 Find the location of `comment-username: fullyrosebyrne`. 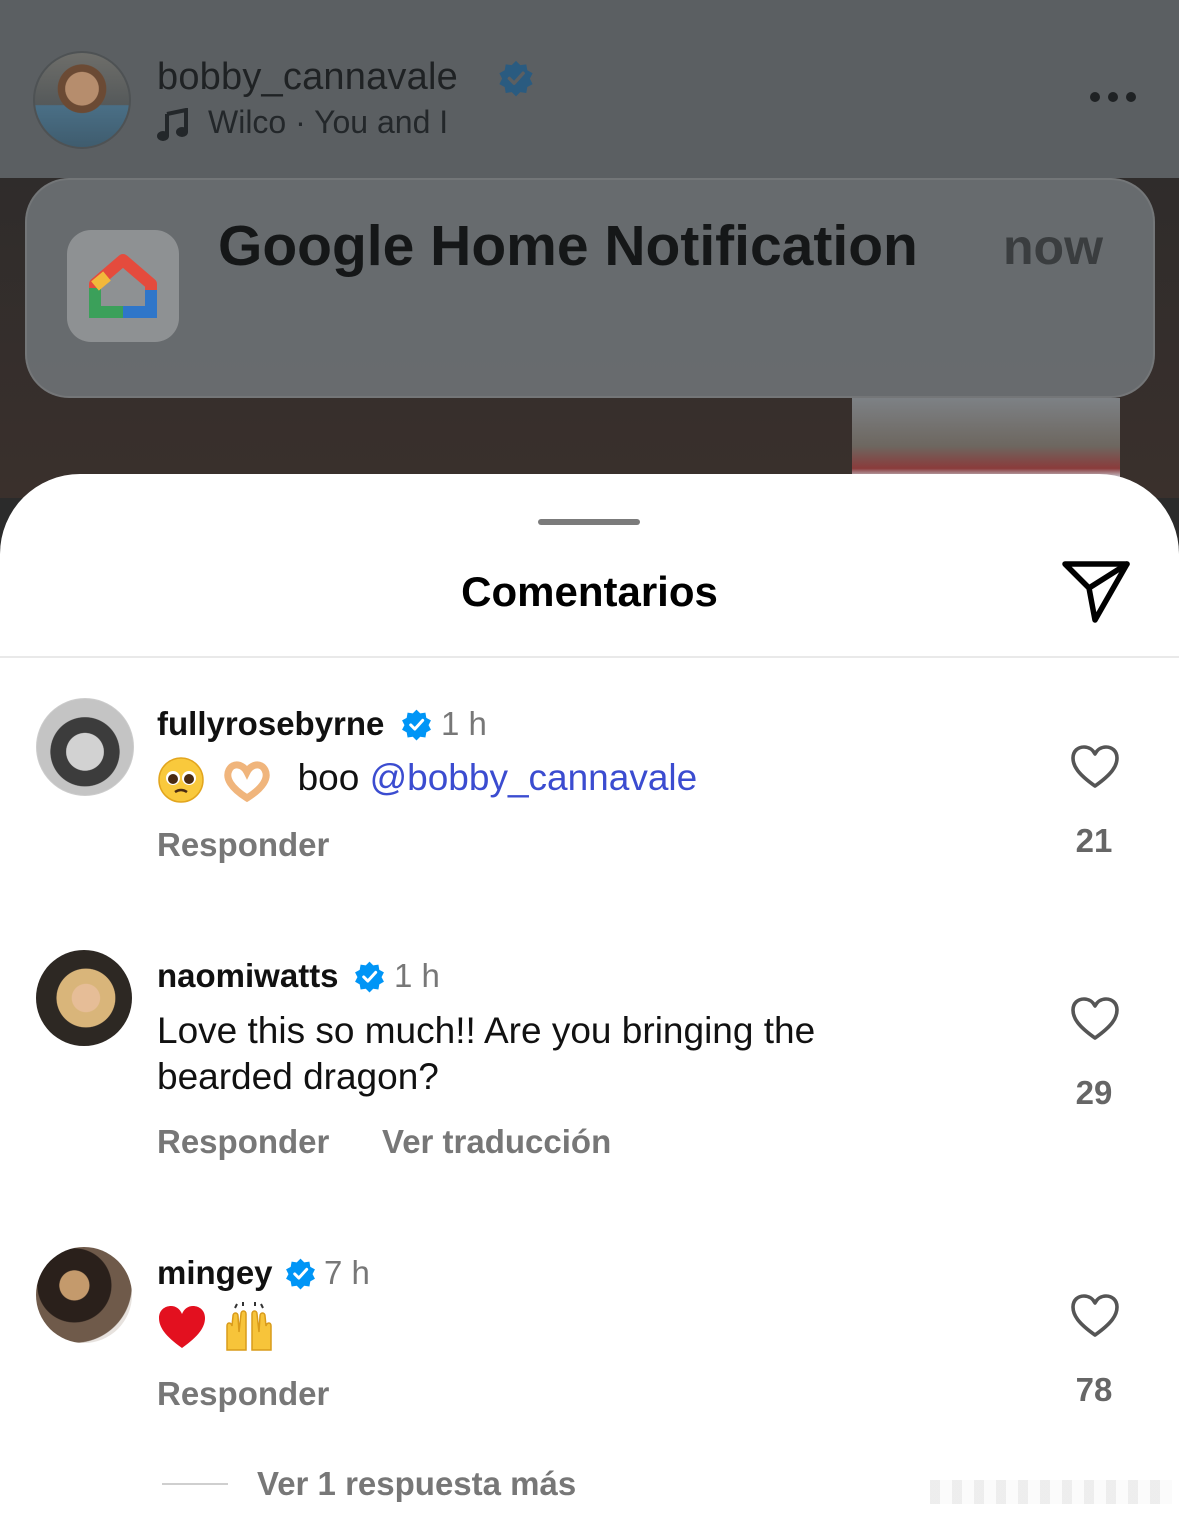

comment-username: fullyrosebyrne is located at coordinates (270, 724).